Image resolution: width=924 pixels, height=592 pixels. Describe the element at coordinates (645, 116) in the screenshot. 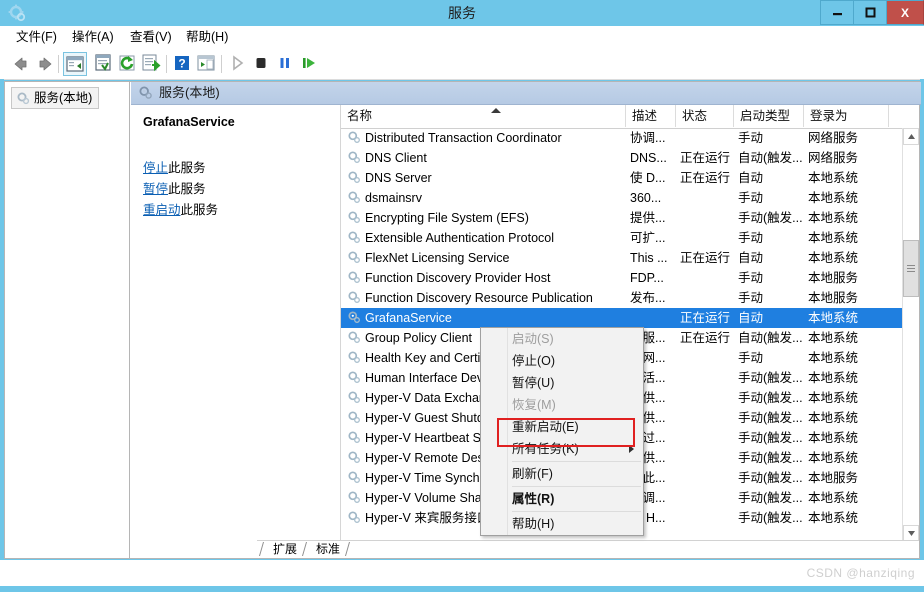

I see `column-header-label: 描述` at that location.